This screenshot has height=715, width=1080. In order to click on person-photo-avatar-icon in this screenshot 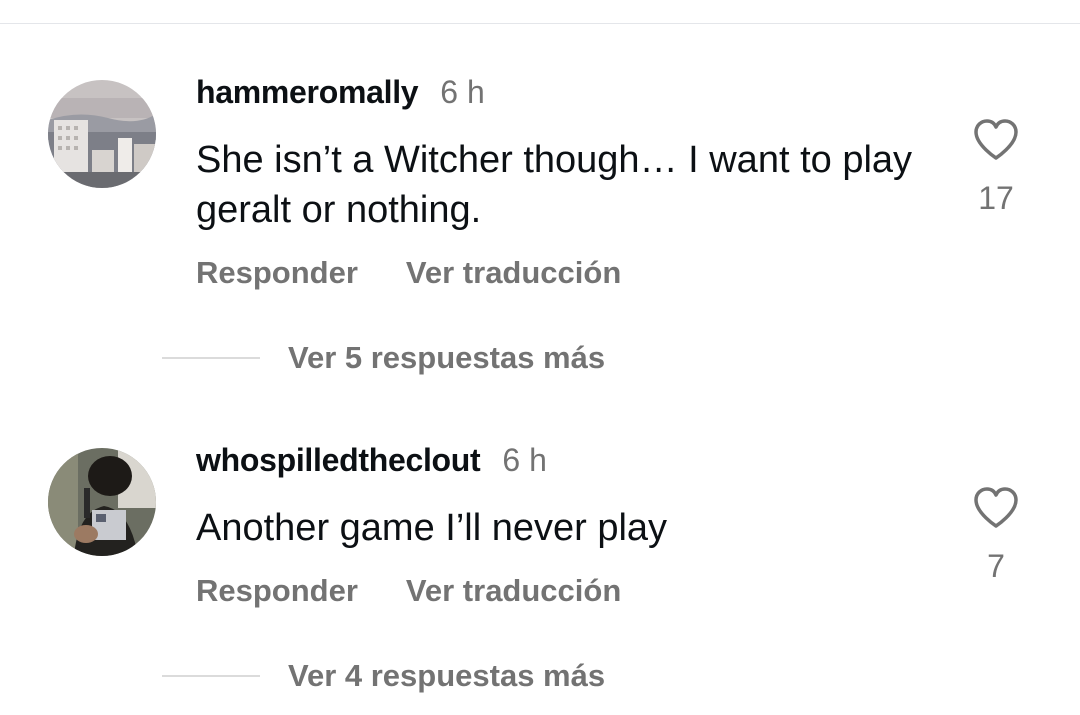, I will do `click(102, 502)`.